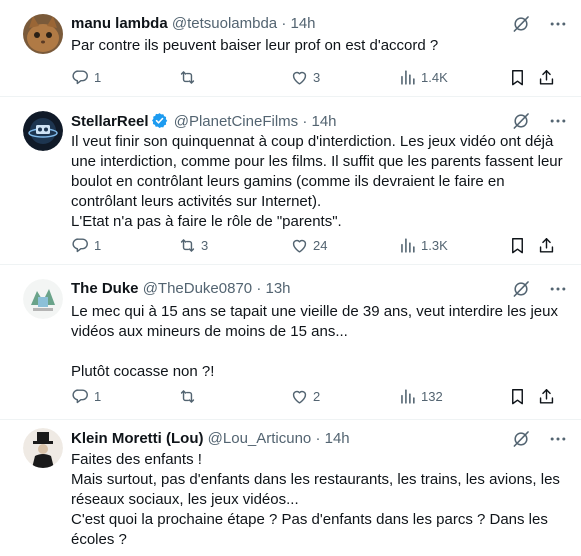  What do you see at coordinates (317, 77) in the screenshot?
I see `like-count: 3` at bounding box center [317, 77].